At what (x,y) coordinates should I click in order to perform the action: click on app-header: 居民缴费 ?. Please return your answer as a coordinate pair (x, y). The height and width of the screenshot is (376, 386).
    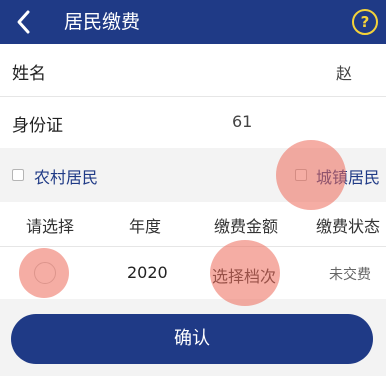
    Looking at the image, I should click on (193, 22).